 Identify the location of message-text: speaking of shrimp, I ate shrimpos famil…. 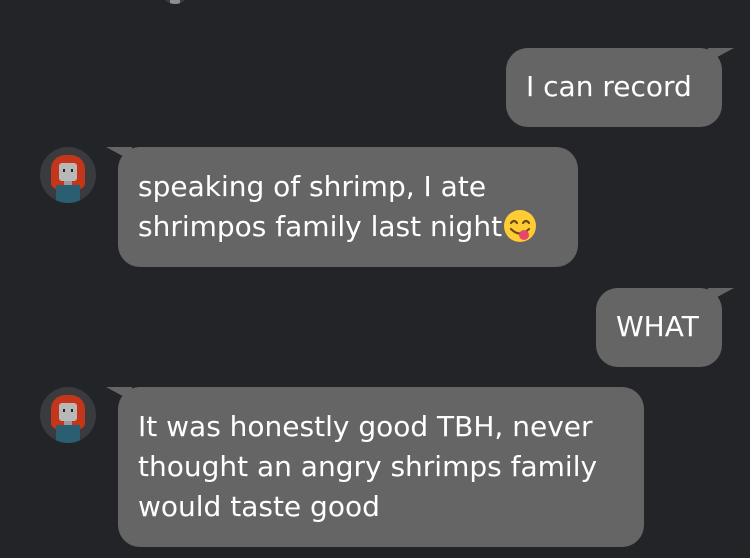
(348, 207).